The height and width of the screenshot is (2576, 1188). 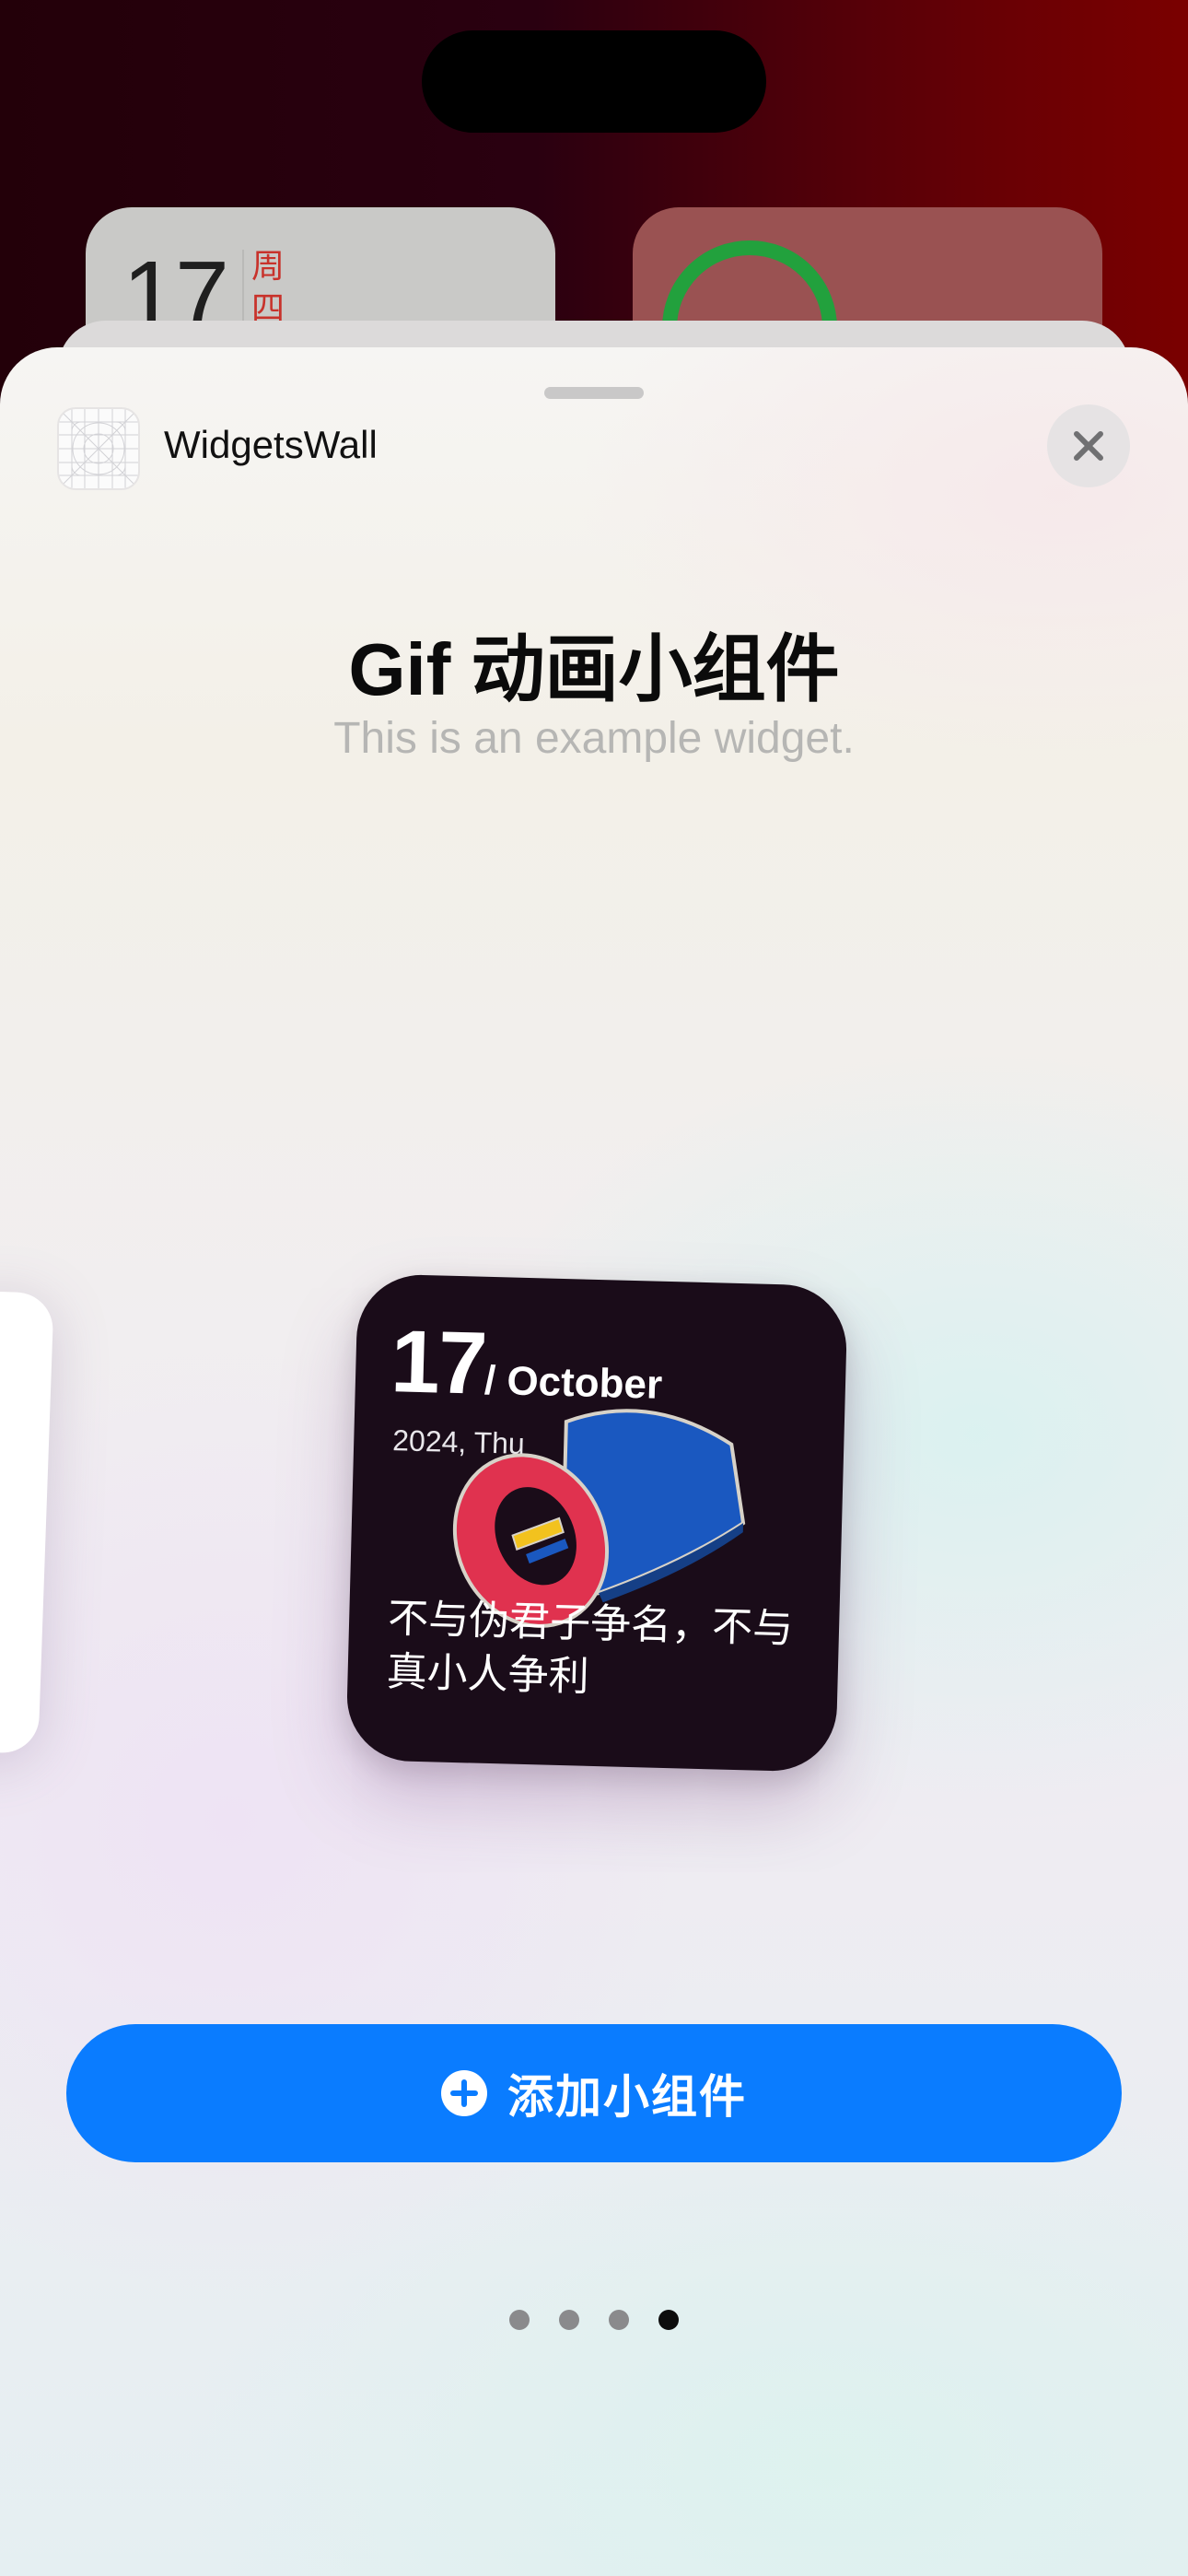 What do you see at coordinates (596, 1523) in the screenshot?
I see `gif-widget-preview: 17 / October 2024, Thu 不与伪君子争名，不与真小人争利` at bounding box center [596, 1523].